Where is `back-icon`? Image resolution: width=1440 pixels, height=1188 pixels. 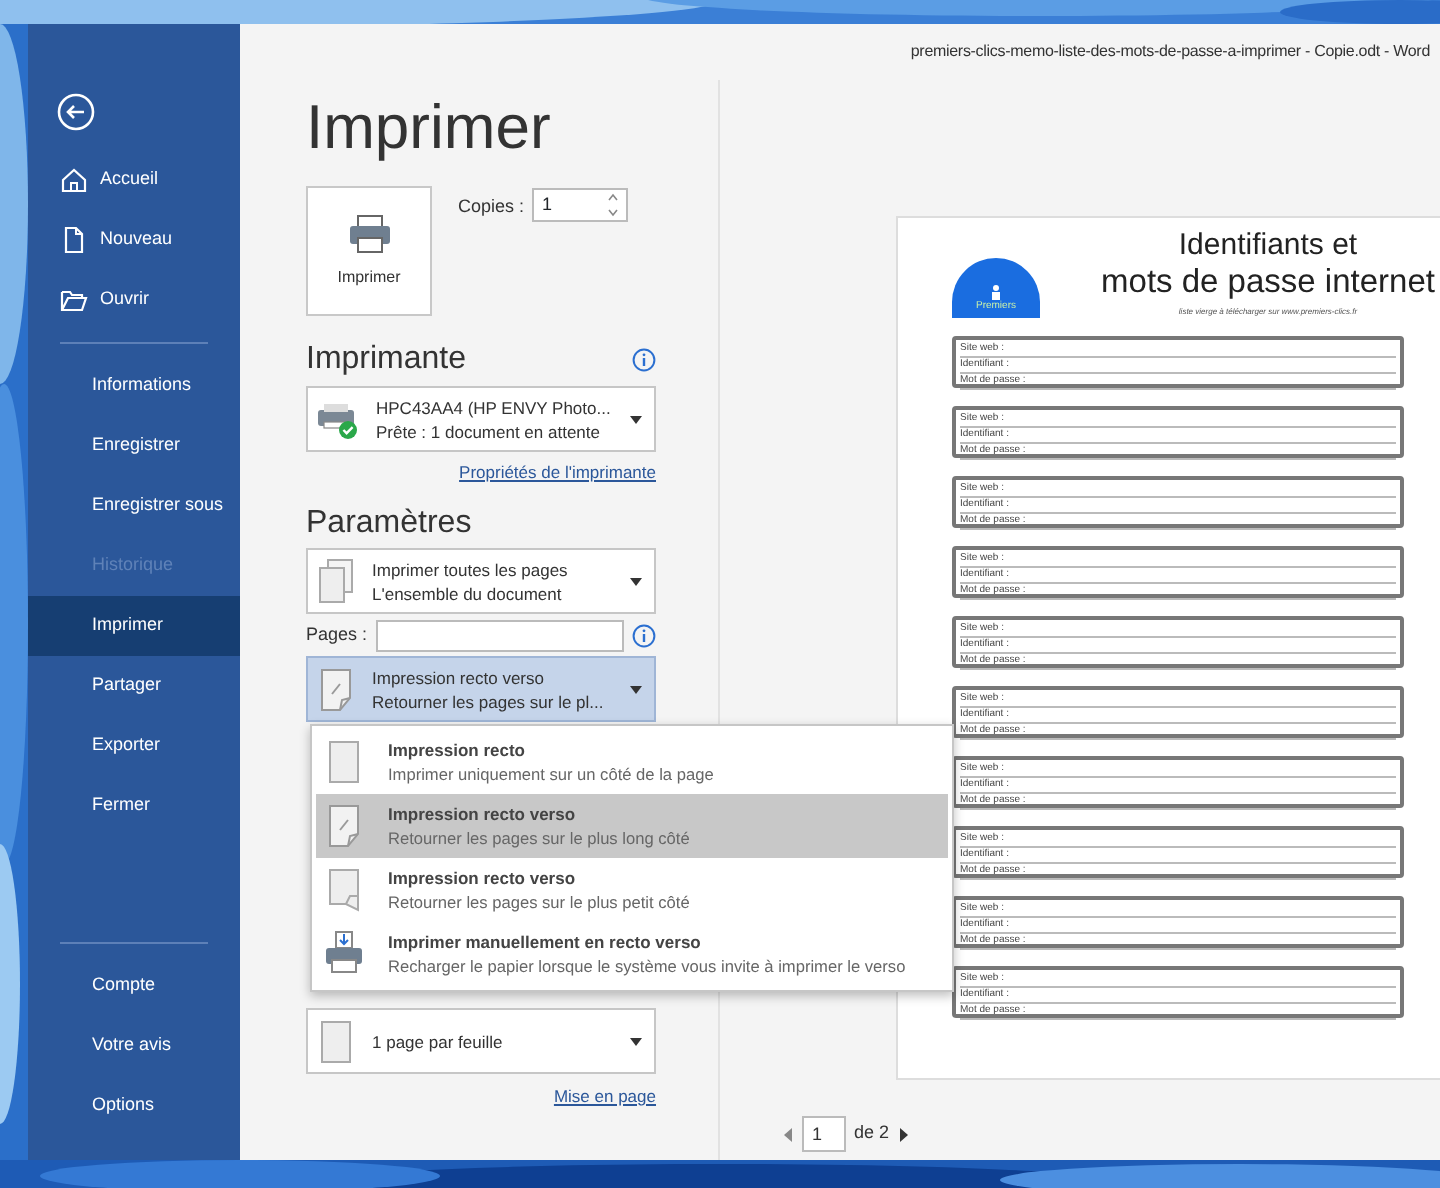 back-icon is located at coordinates (76, 112).